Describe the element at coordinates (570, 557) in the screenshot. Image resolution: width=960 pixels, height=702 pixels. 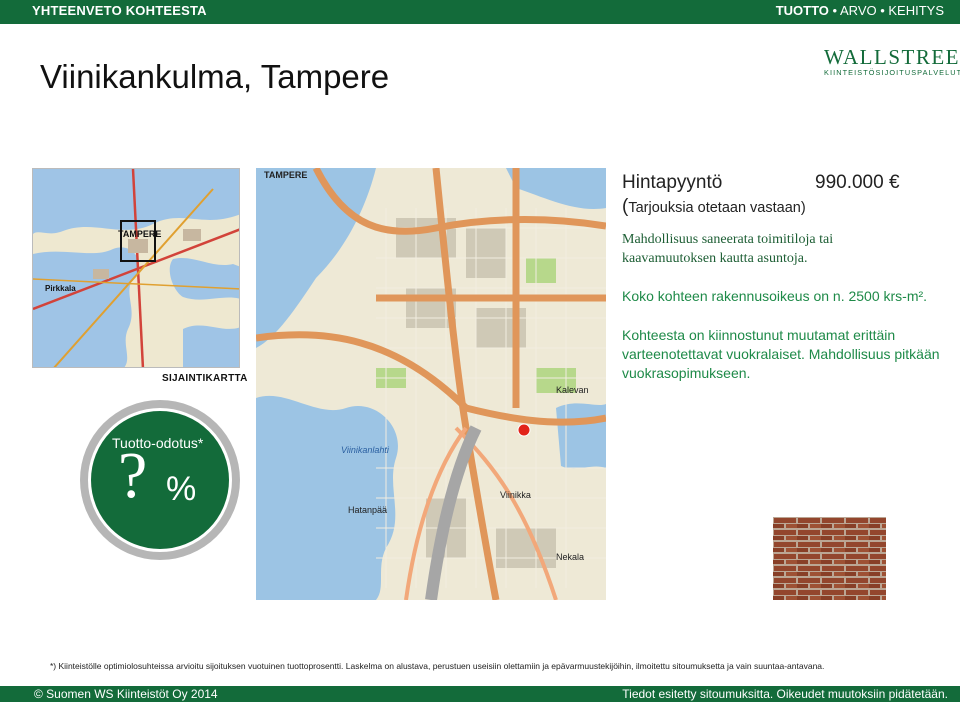
I see `map-label-nekala: Nekala` at that location.